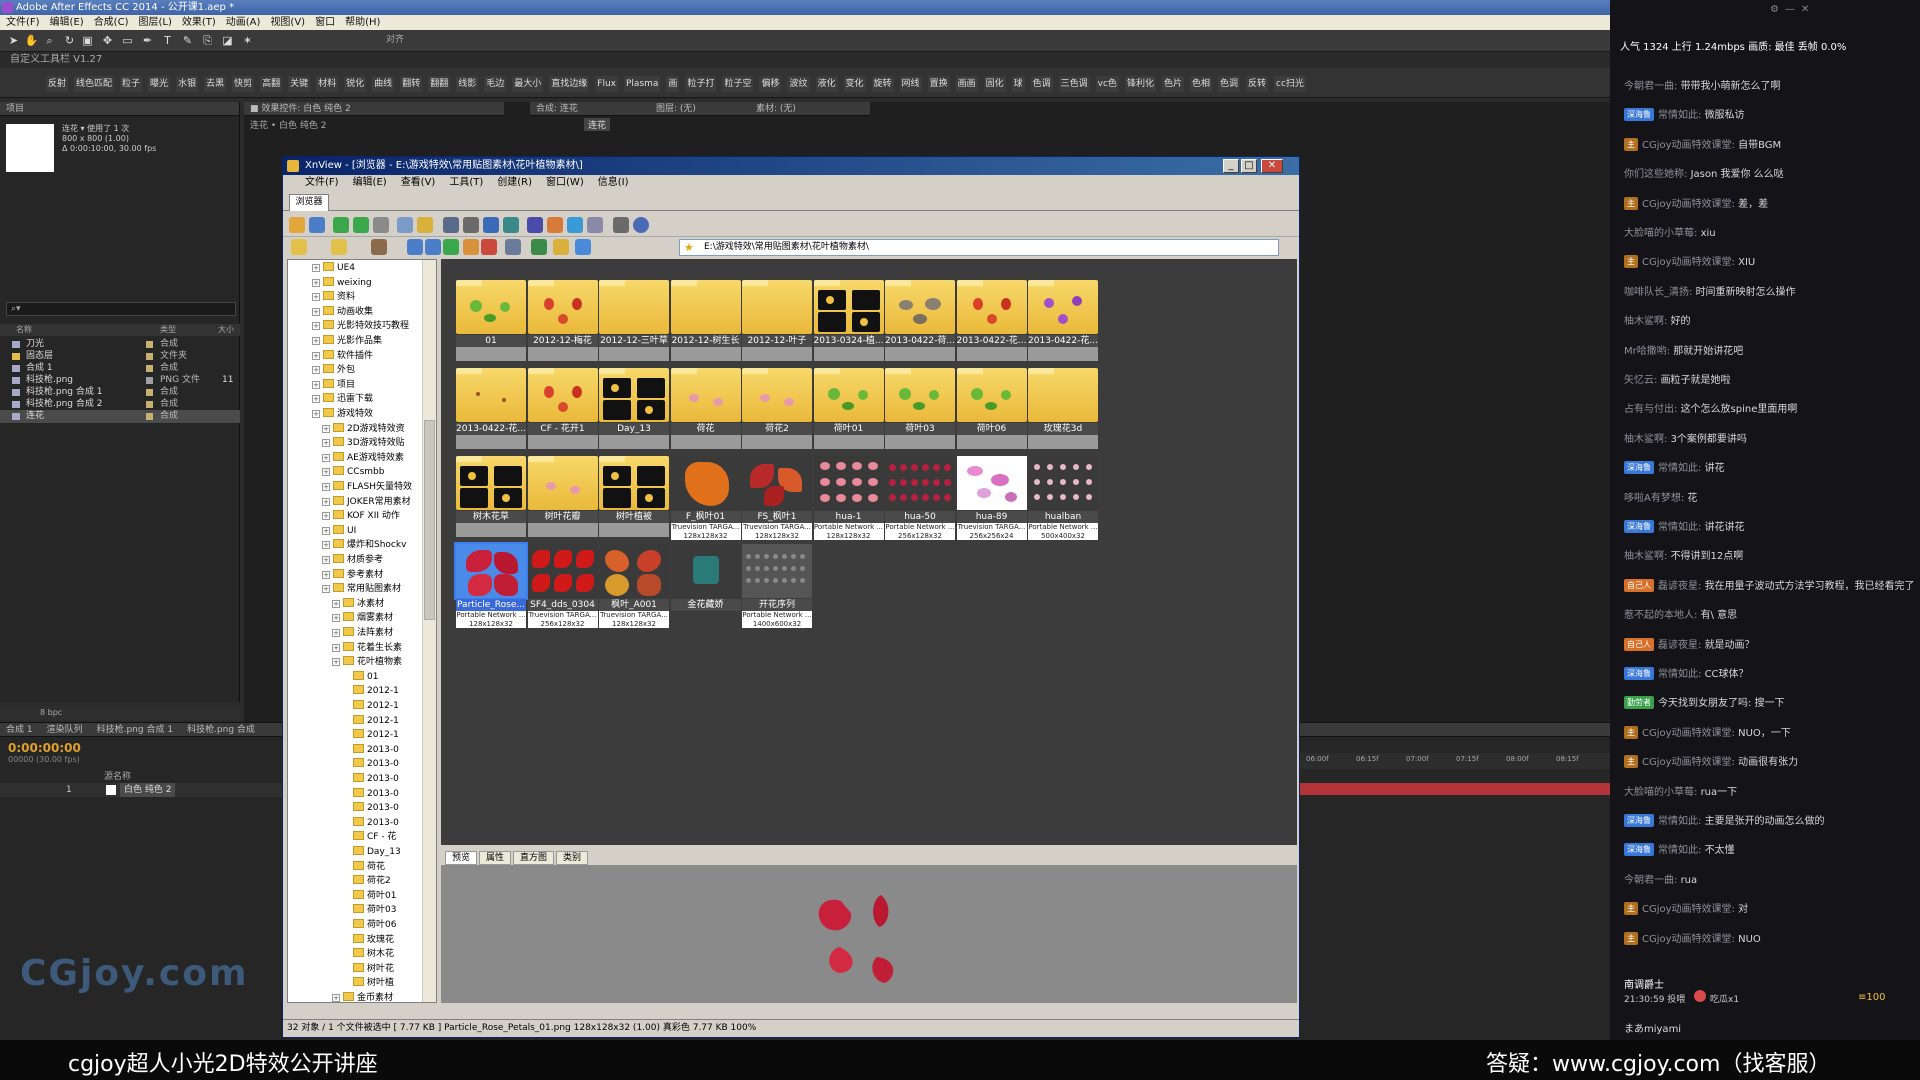 The image size is (1920, 1080). What do you see at coordinates (1658, 292) in the screenshot?
I see `chat-username: 咖啡队长_清扬:` at bounding box center [1658, 292].